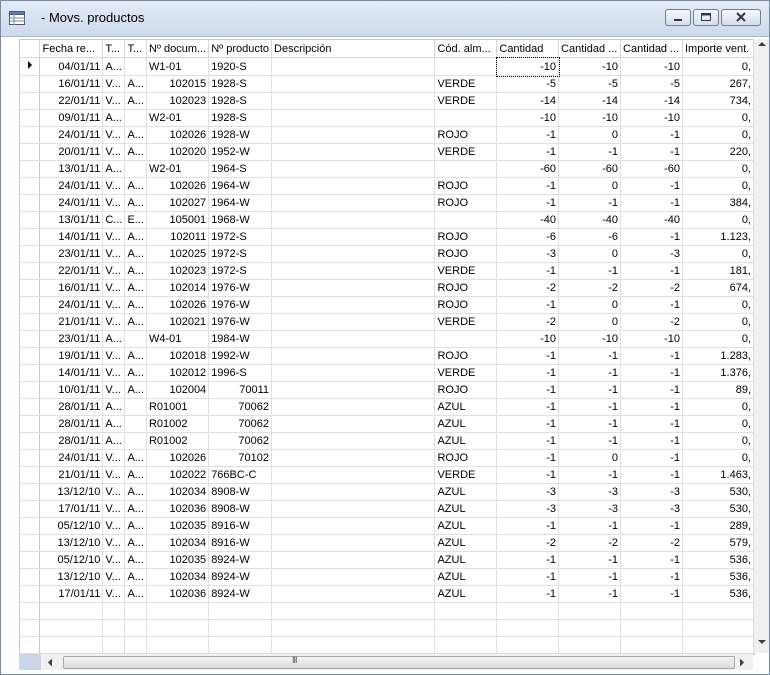 This screenshot has width=770, height=675. I want to click on table-row: 04/01/11 A... W1-01 1920-S -10 -10 -10 0,, so click(387, 66).